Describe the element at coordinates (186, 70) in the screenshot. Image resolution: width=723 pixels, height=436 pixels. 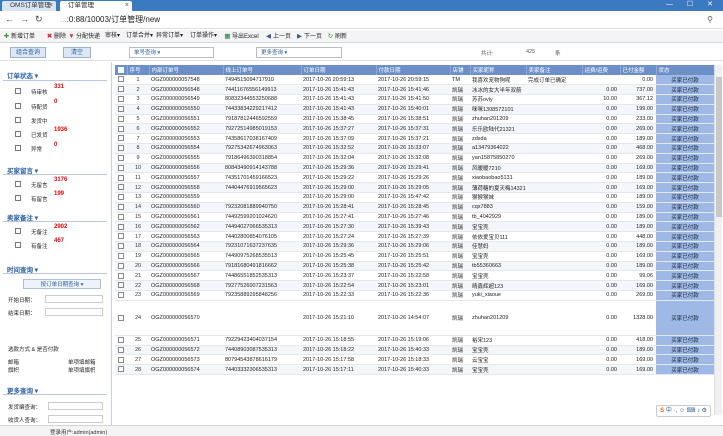
I see `column-header: 内部订单号` at that location.